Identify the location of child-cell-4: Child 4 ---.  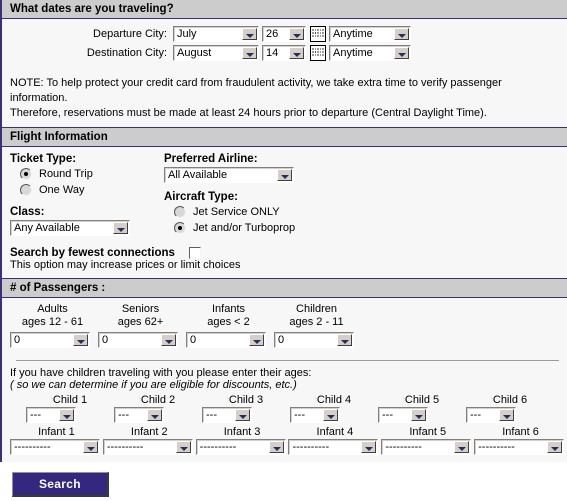
(334, 409).